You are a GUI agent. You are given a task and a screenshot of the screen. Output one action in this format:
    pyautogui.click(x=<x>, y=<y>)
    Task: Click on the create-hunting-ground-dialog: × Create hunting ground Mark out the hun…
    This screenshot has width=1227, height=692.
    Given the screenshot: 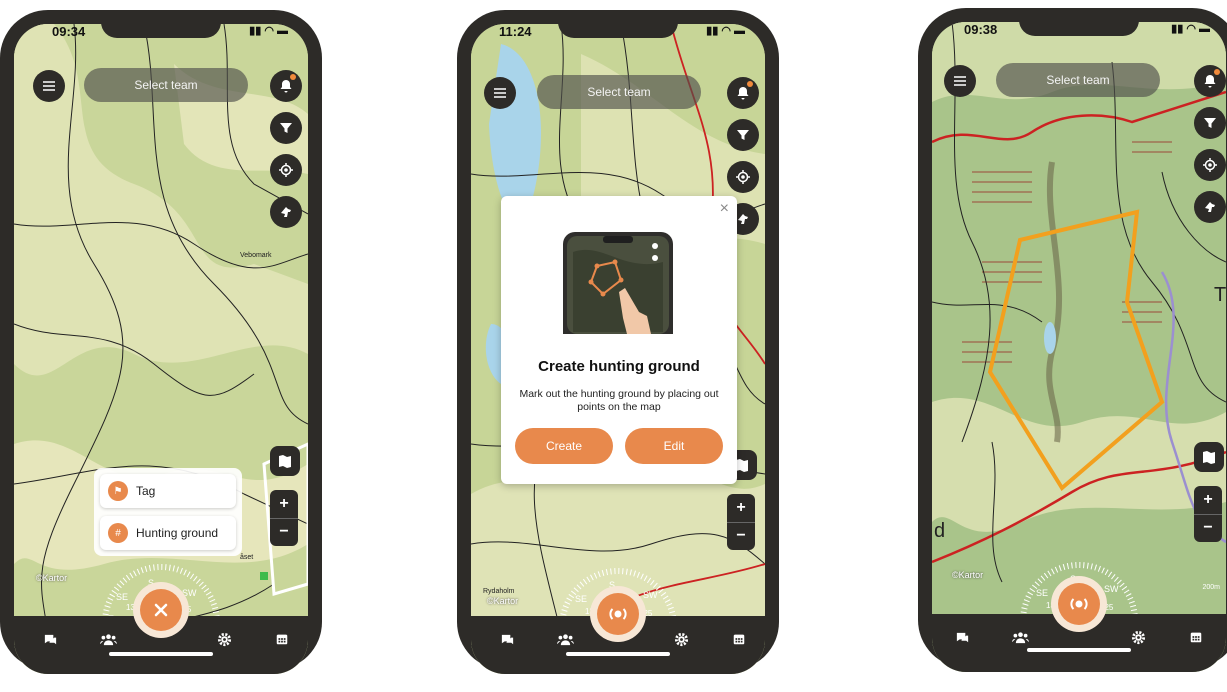 What is the action you would take?
    pyautogui.click(x=619, y=340)
    